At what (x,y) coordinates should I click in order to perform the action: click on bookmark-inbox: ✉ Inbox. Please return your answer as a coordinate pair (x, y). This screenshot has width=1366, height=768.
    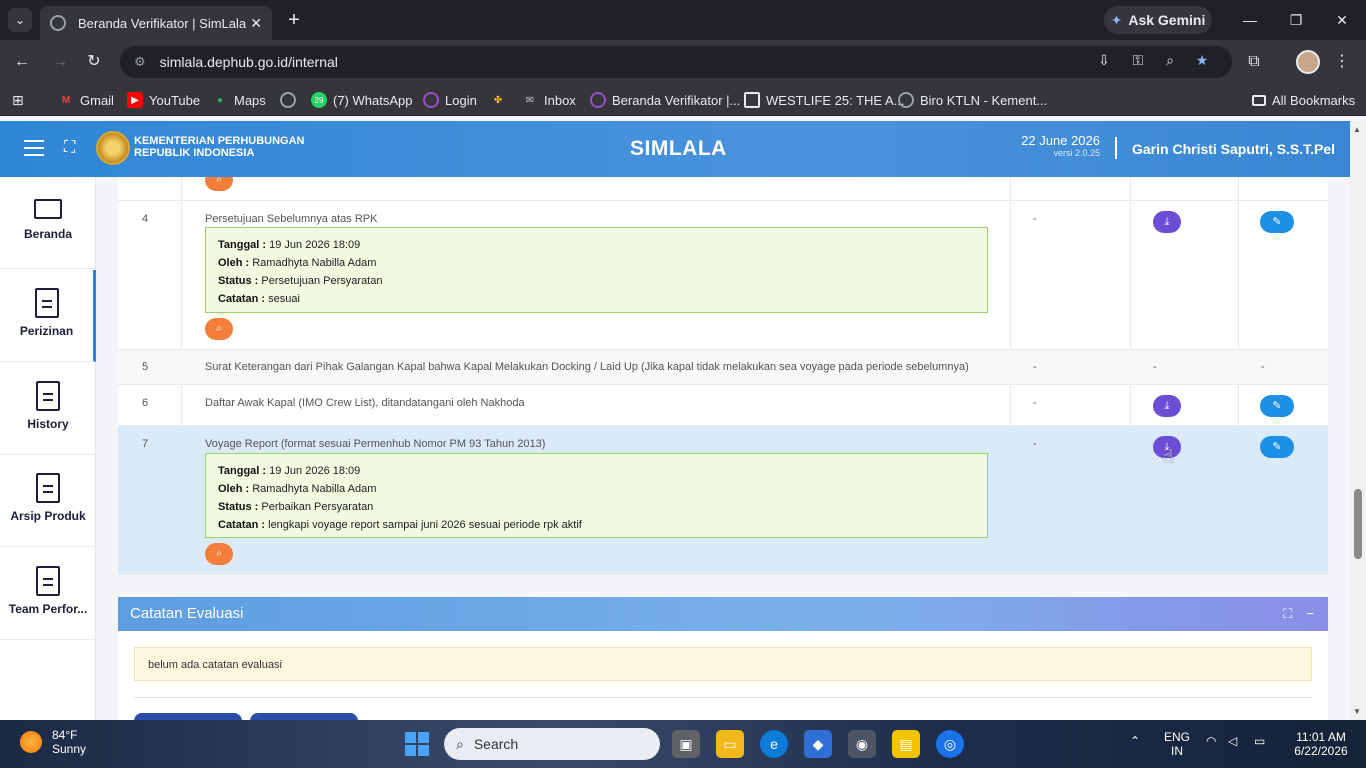
    Looking at the image, I should click on (549, 100).